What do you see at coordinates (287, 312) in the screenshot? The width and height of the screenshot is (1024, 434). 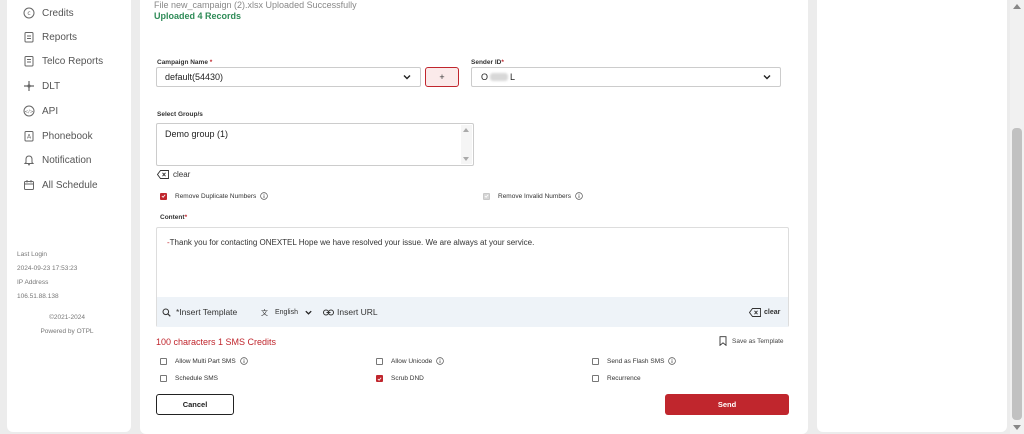 I see `language-select: 文 English` at bounding box center [287, 312].